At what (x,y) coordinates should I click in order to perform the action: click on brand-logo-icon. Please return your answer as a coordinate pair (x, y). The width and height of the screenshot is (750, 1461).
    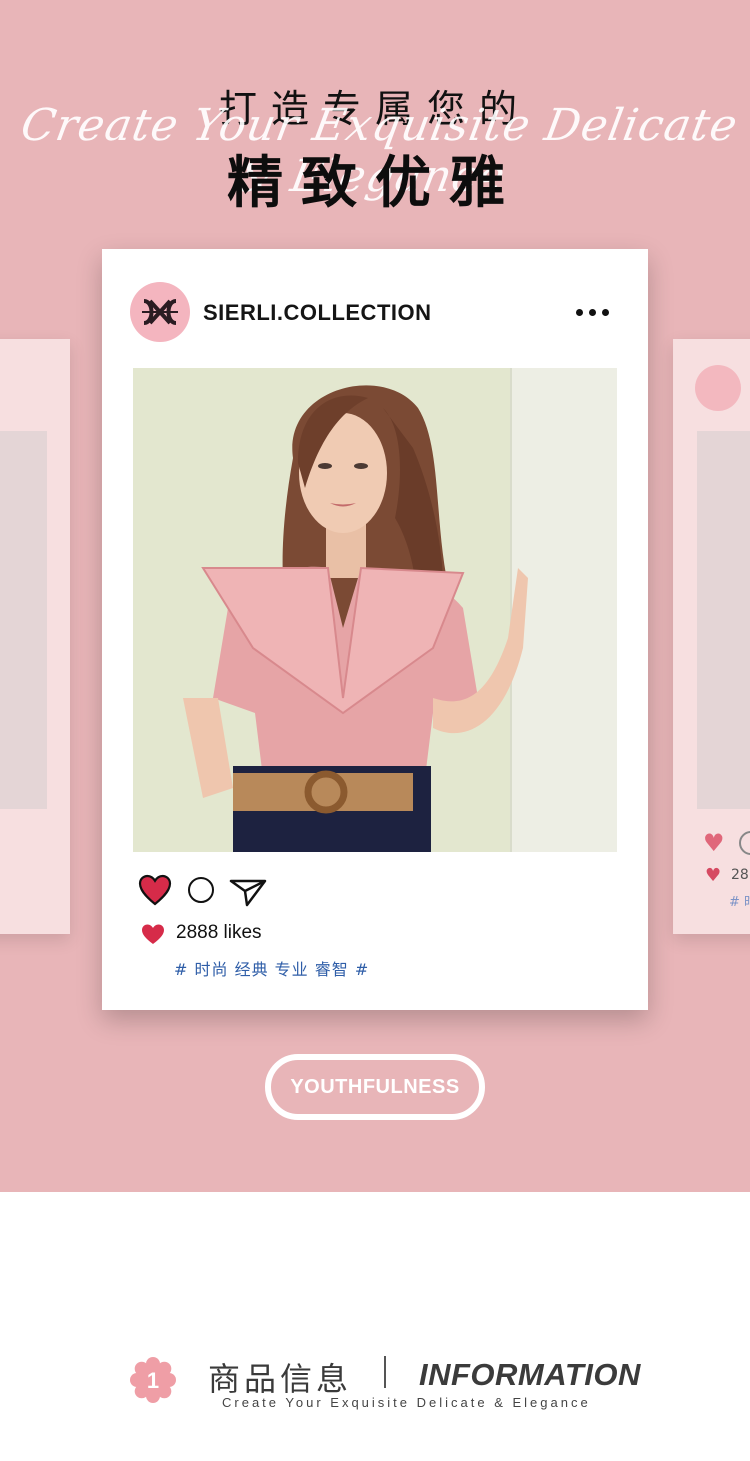
    Looking at the image, I should click on (160, 312).